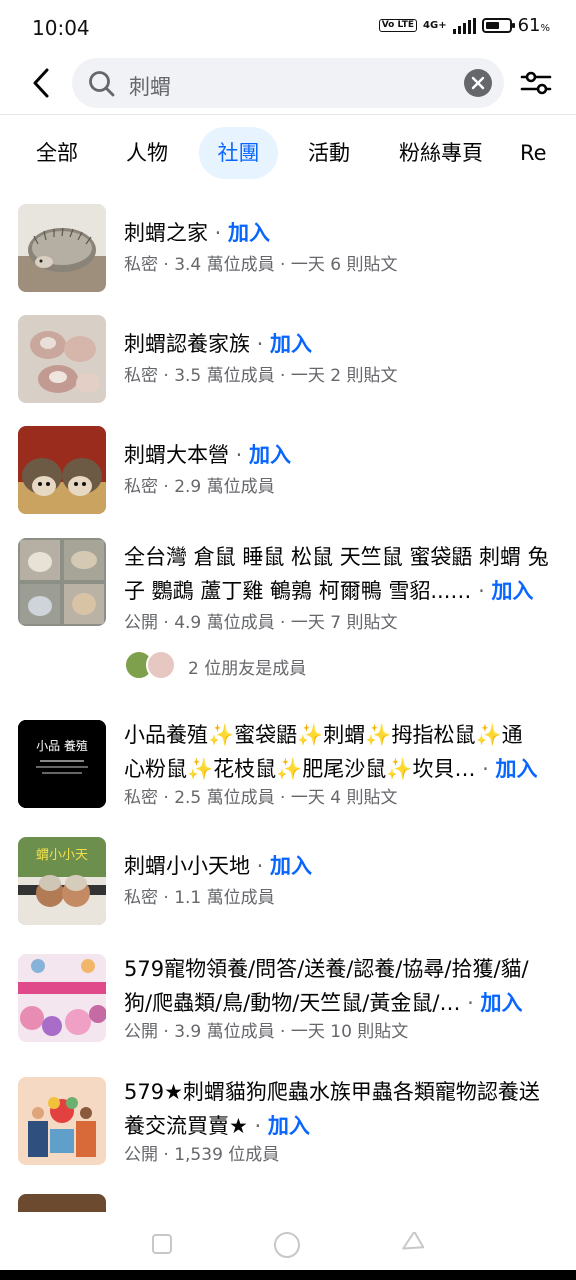  What do you see at coordinates (288, 1203) in the screenshot?
I see `group-result-item-partial` at bounding box center [288, 1203].